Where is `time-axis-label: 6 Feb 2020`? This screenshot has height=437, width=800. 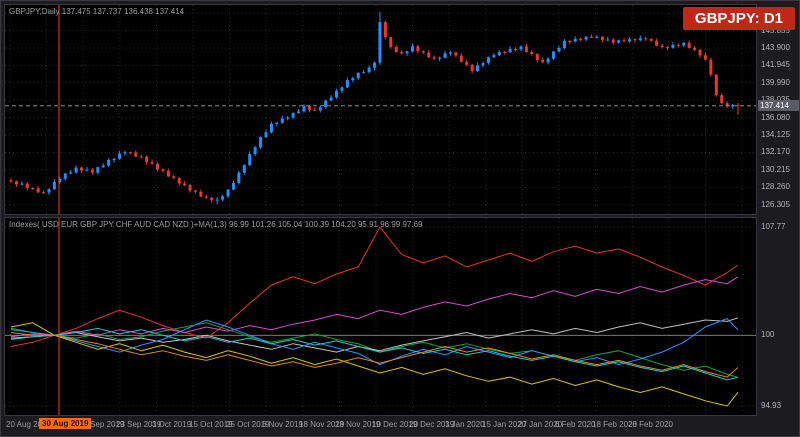
time-axis-label: 6 Feb 2020 is located at coordinates (575, 424).